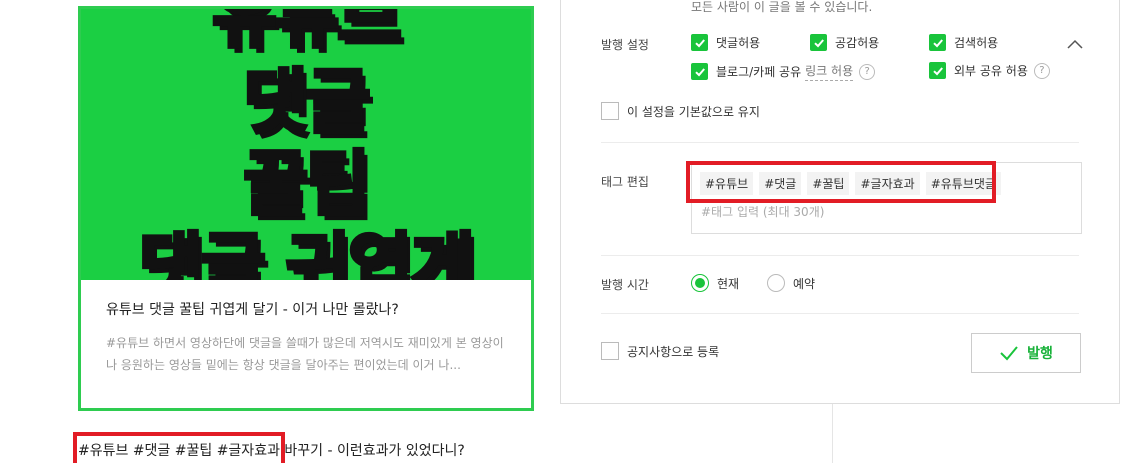 The height and width of the screenshot is (463, 1121). Describe the element at coordinates (306, 33) in the screenshot. I see `thumbnail-text-line: 유튜브` at that location.